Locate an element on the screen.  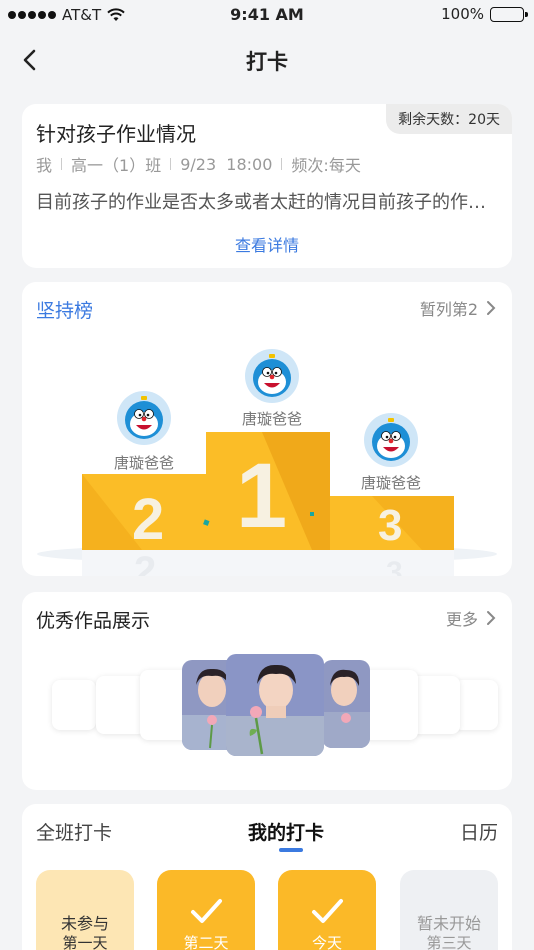
active-tab-indicator is located at coordinates (291, 850).